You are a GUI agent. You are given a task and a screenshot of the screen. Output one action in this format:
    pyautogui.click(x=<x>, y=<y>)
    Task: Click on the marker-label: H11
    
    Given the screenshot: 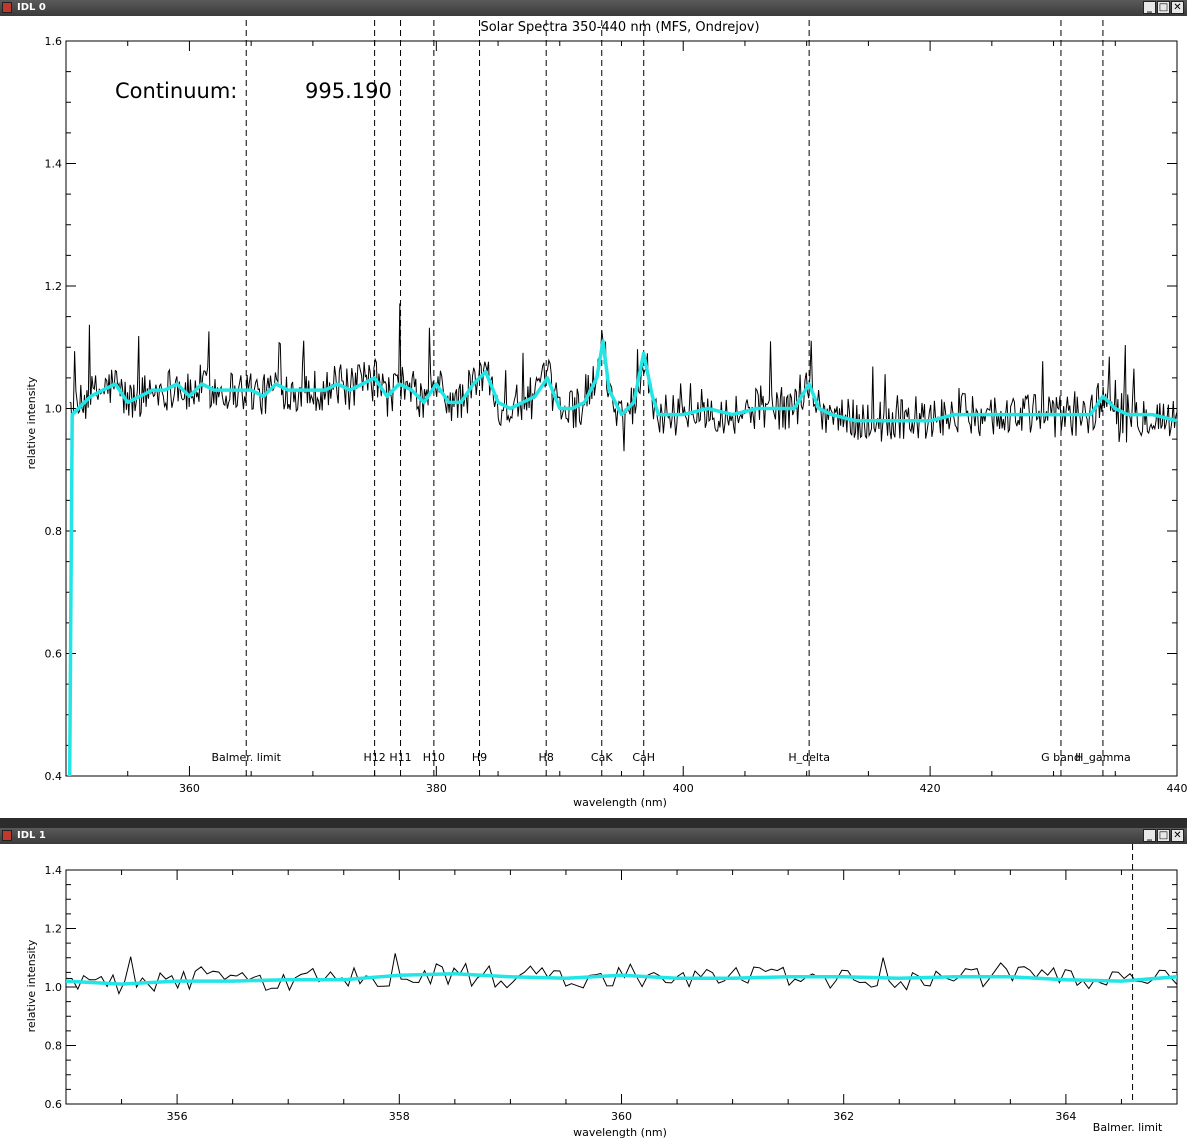 What is the action you would take?
    pyautogui.click(x=400, y=757)
    